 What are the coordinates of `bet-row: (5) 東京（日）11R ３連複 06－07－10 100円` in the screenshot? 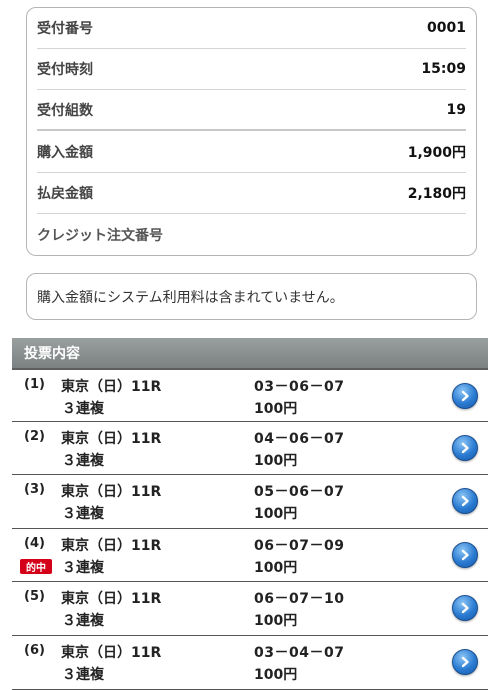 It's located at (250, 609).